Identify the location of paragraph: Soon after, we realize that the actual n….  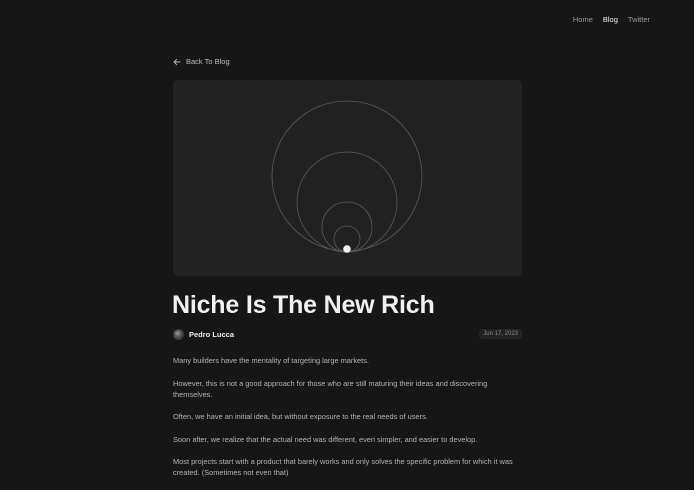
(325, 439).